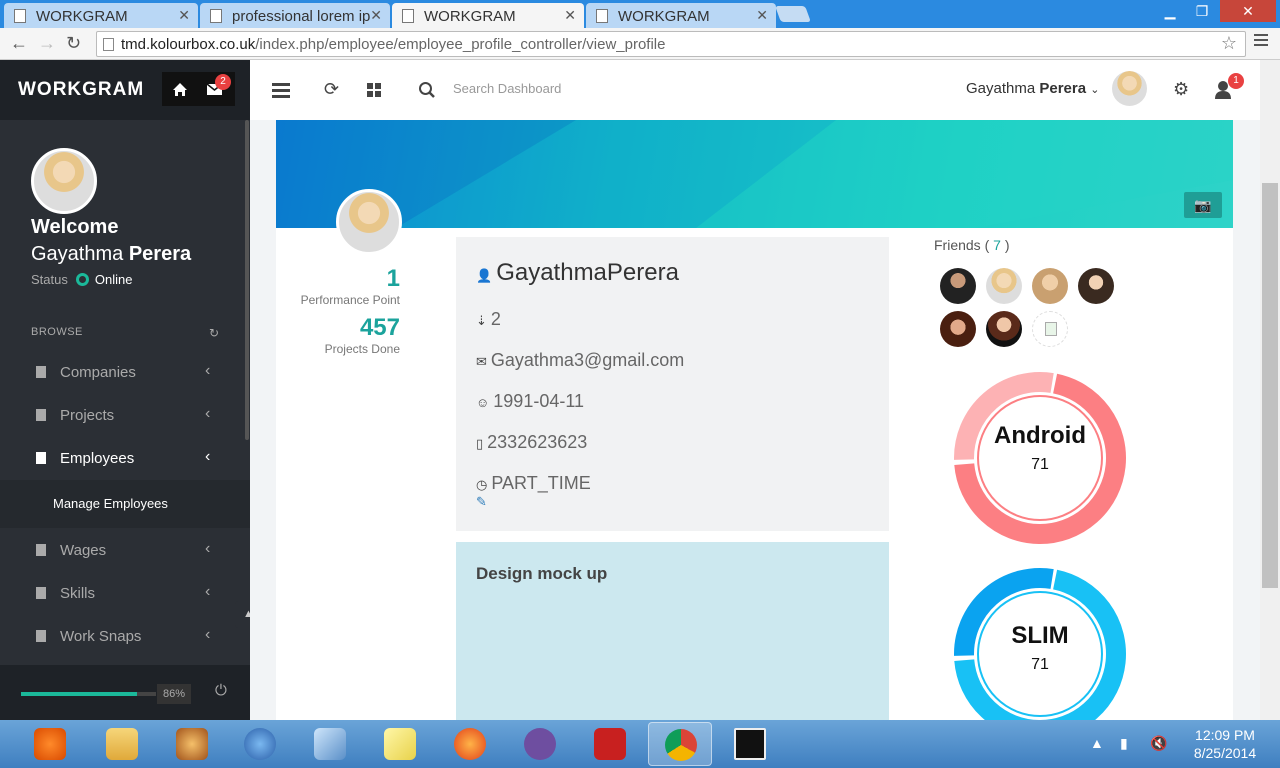 This screenshot has width=1280, height=768. I want to click on power-icon: ⏻, so click(221, 690).